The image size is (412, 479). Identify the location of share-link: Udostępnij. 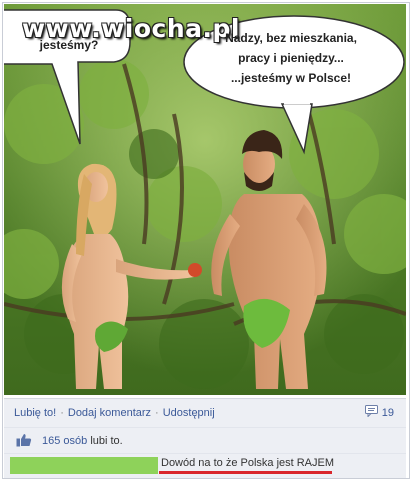
(189, 413).